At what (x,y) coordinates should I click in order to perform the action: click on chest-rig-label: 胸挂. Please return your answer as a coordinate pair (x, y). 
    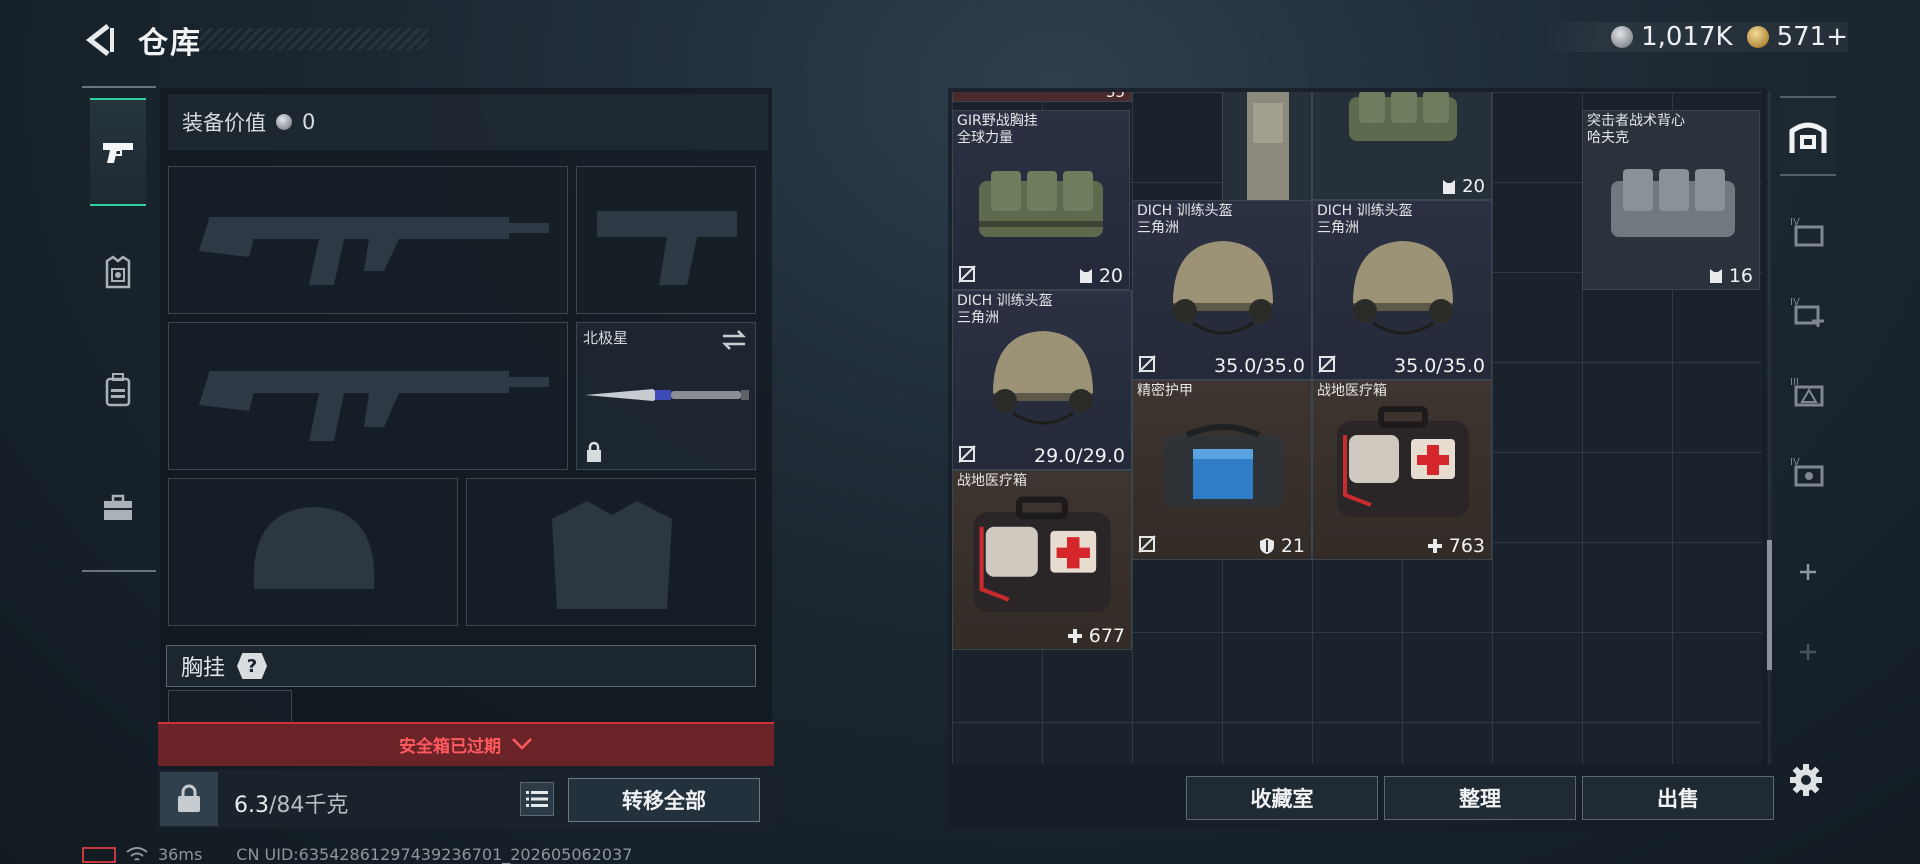
    Looking at the image, I should click on (203, 668).